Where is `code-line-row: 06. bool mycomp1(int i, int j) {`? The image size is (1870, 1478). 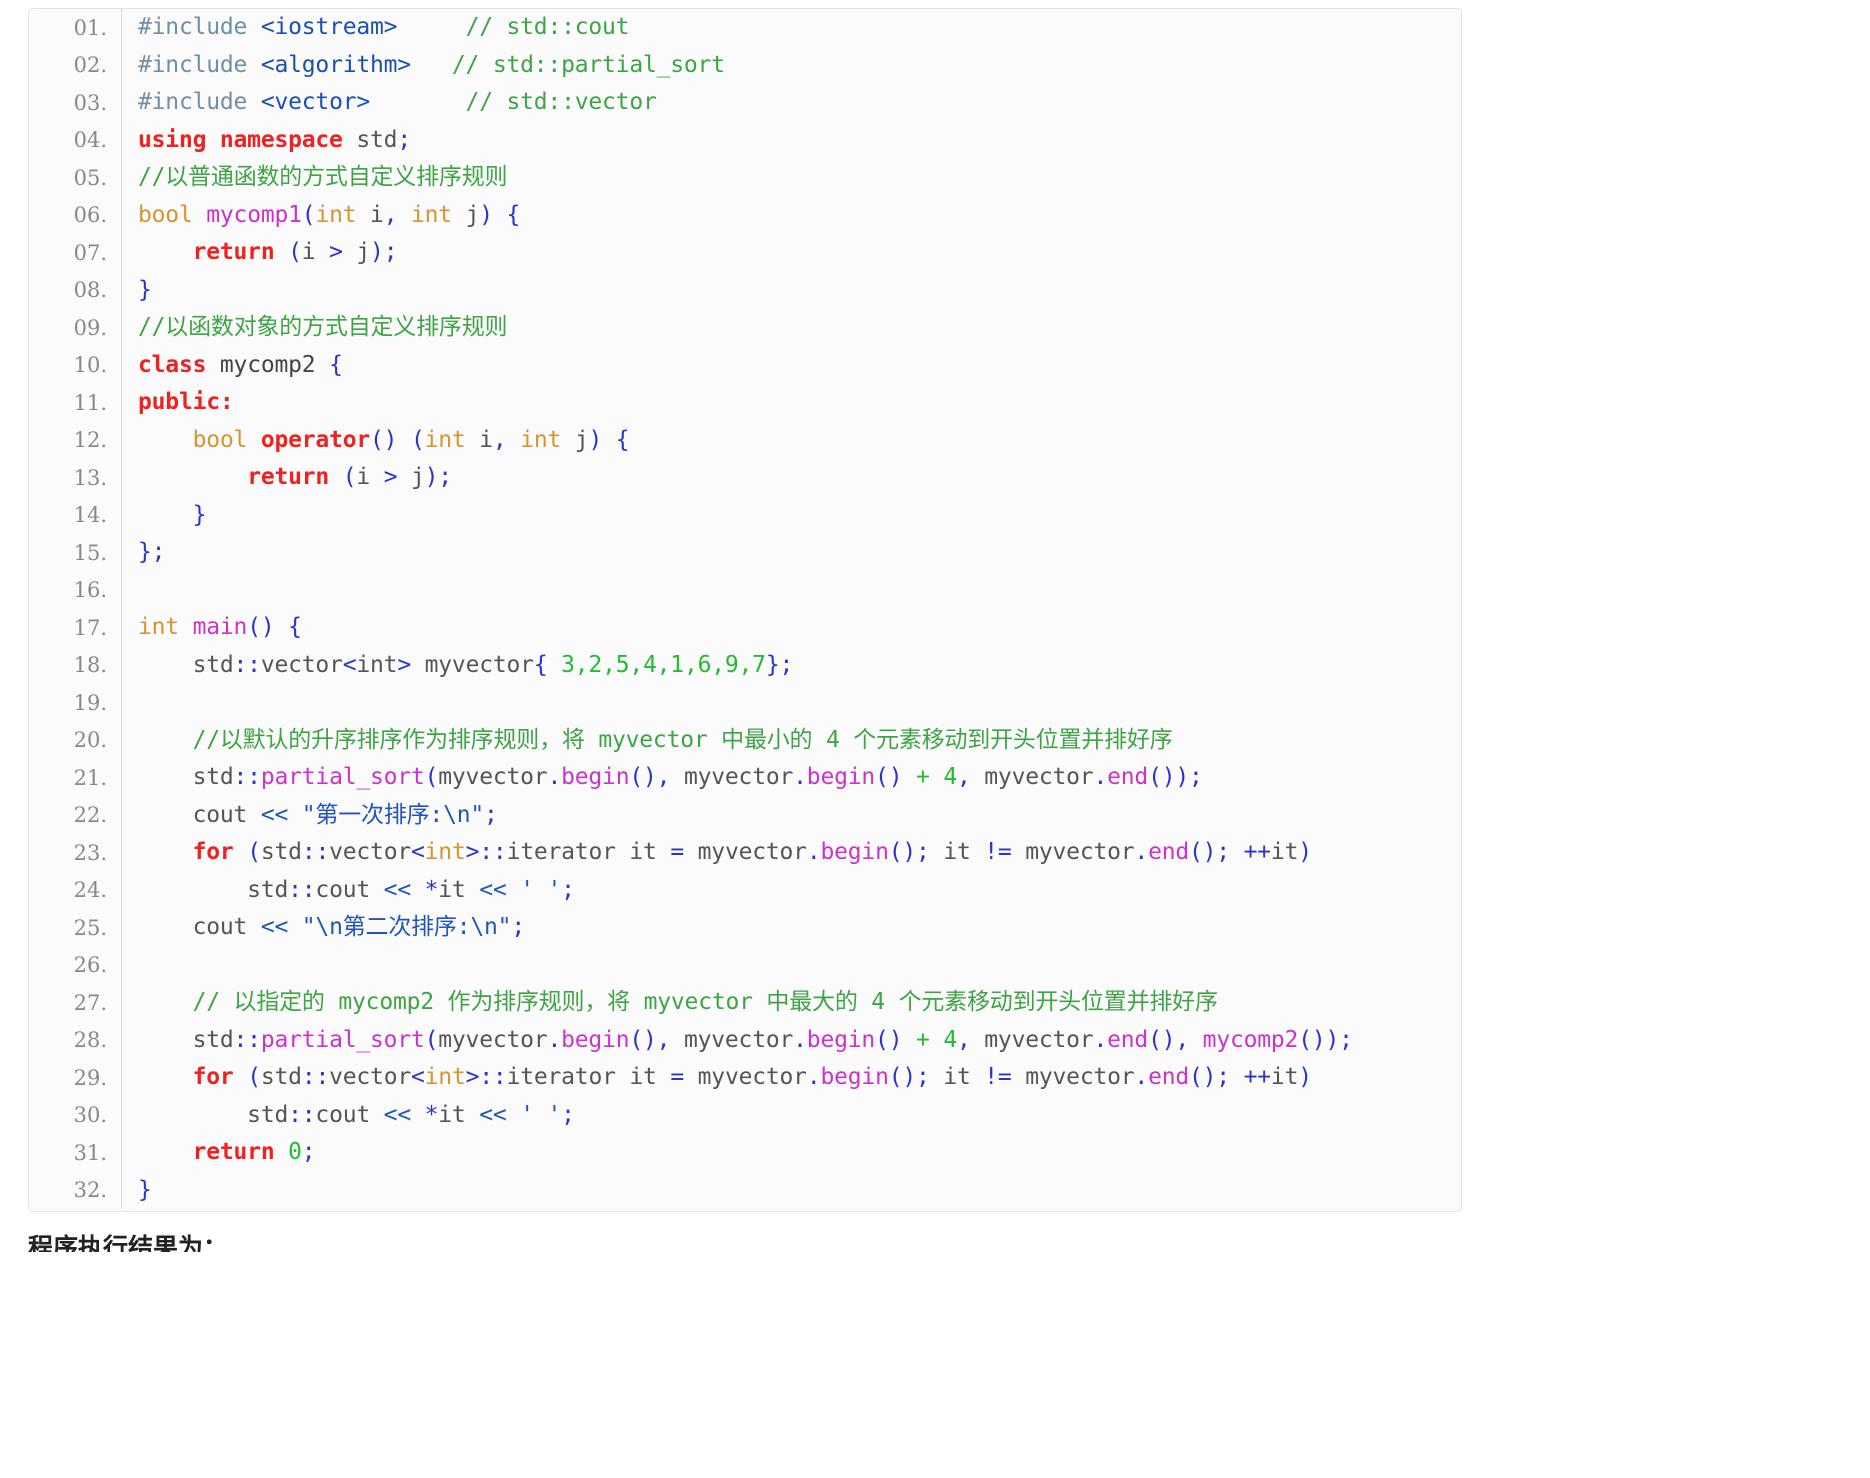 code-line-row: 06. bool mycomp1(int i, int j) { is located at coordinates (745, 215).